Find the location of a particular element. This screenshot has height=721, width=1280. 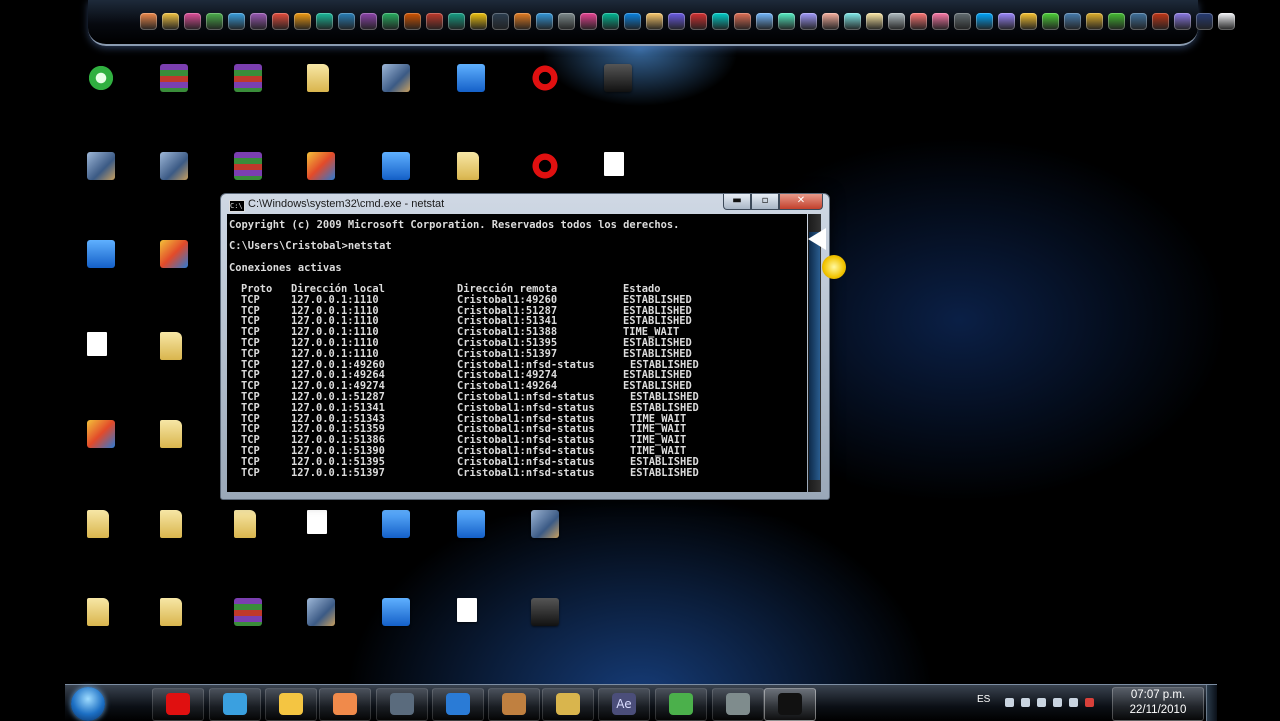

app-taskbar-button is located at coordinates (514, 704).